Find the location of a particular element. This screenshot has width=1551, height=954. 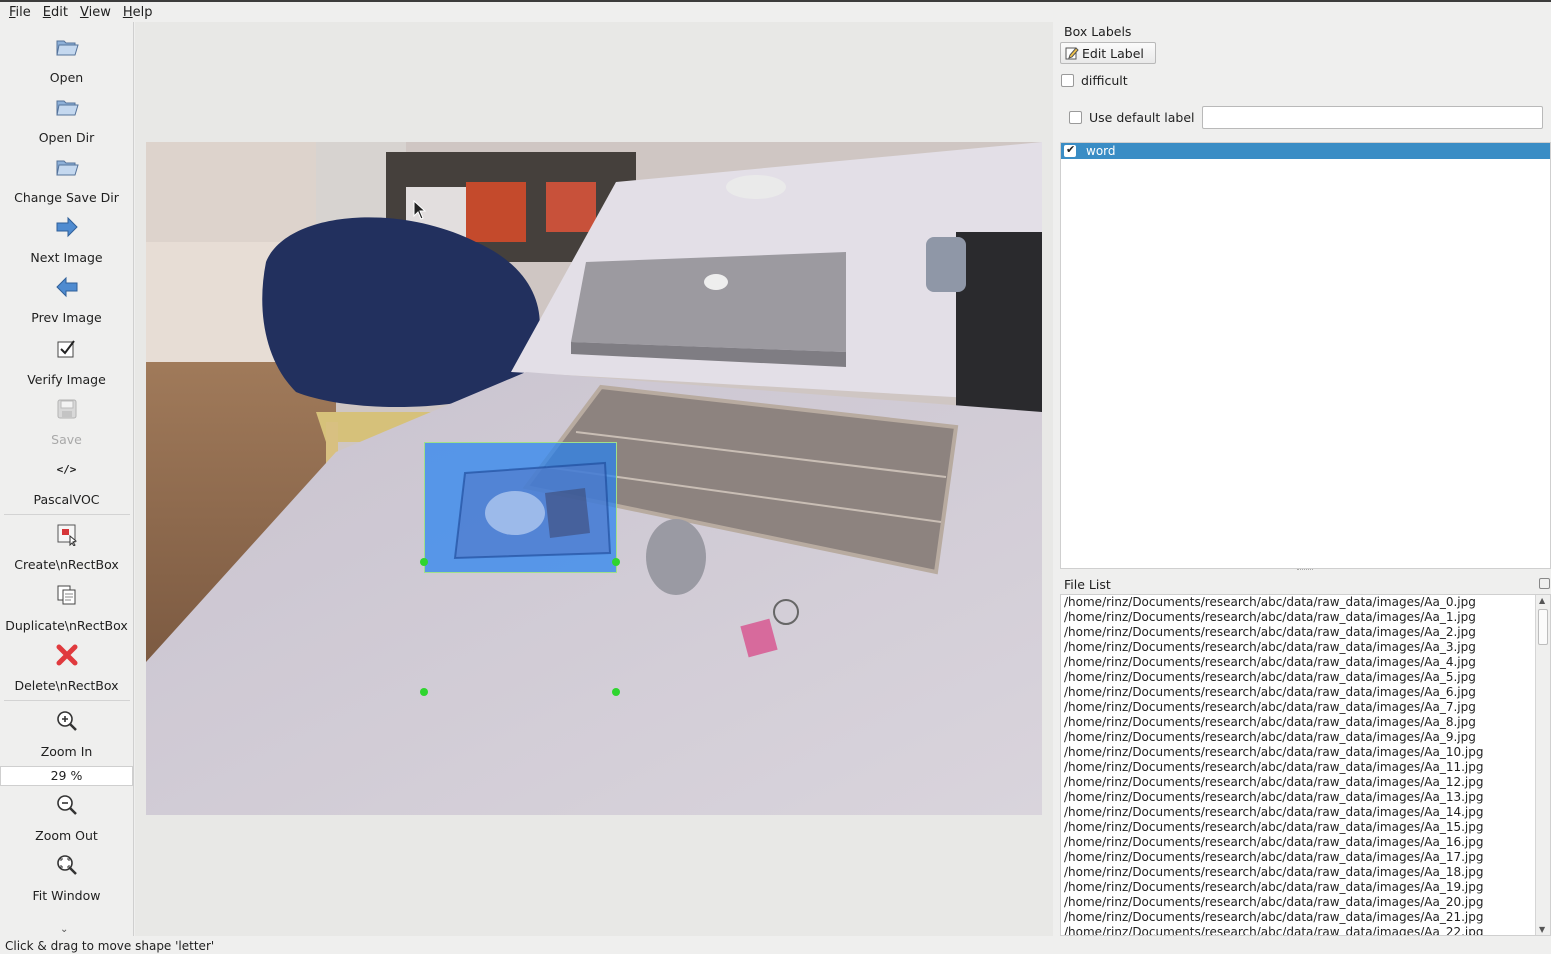

use-default-label-text: Use default label is located at coordinates (1142, 117).